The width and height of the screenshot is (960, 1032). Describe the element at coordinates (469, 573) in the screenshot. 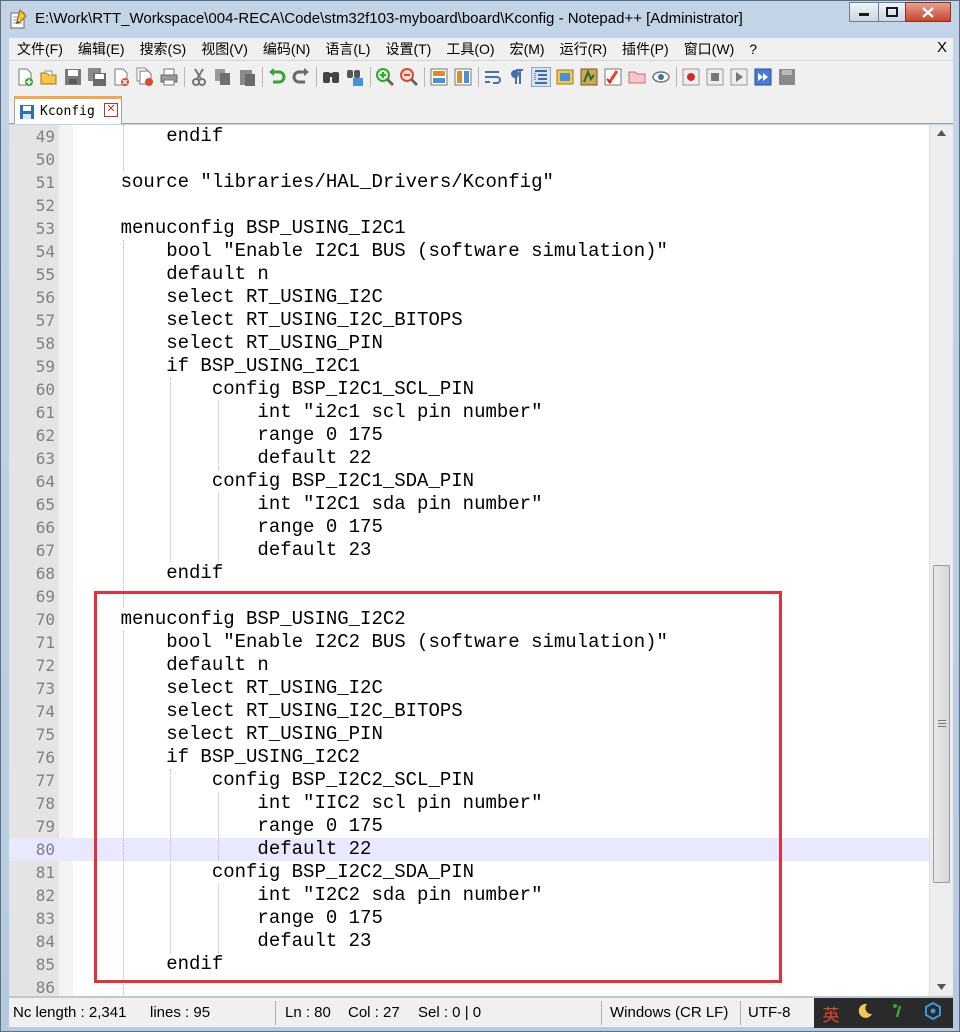

I see `code-line: 68 endif` at that location.